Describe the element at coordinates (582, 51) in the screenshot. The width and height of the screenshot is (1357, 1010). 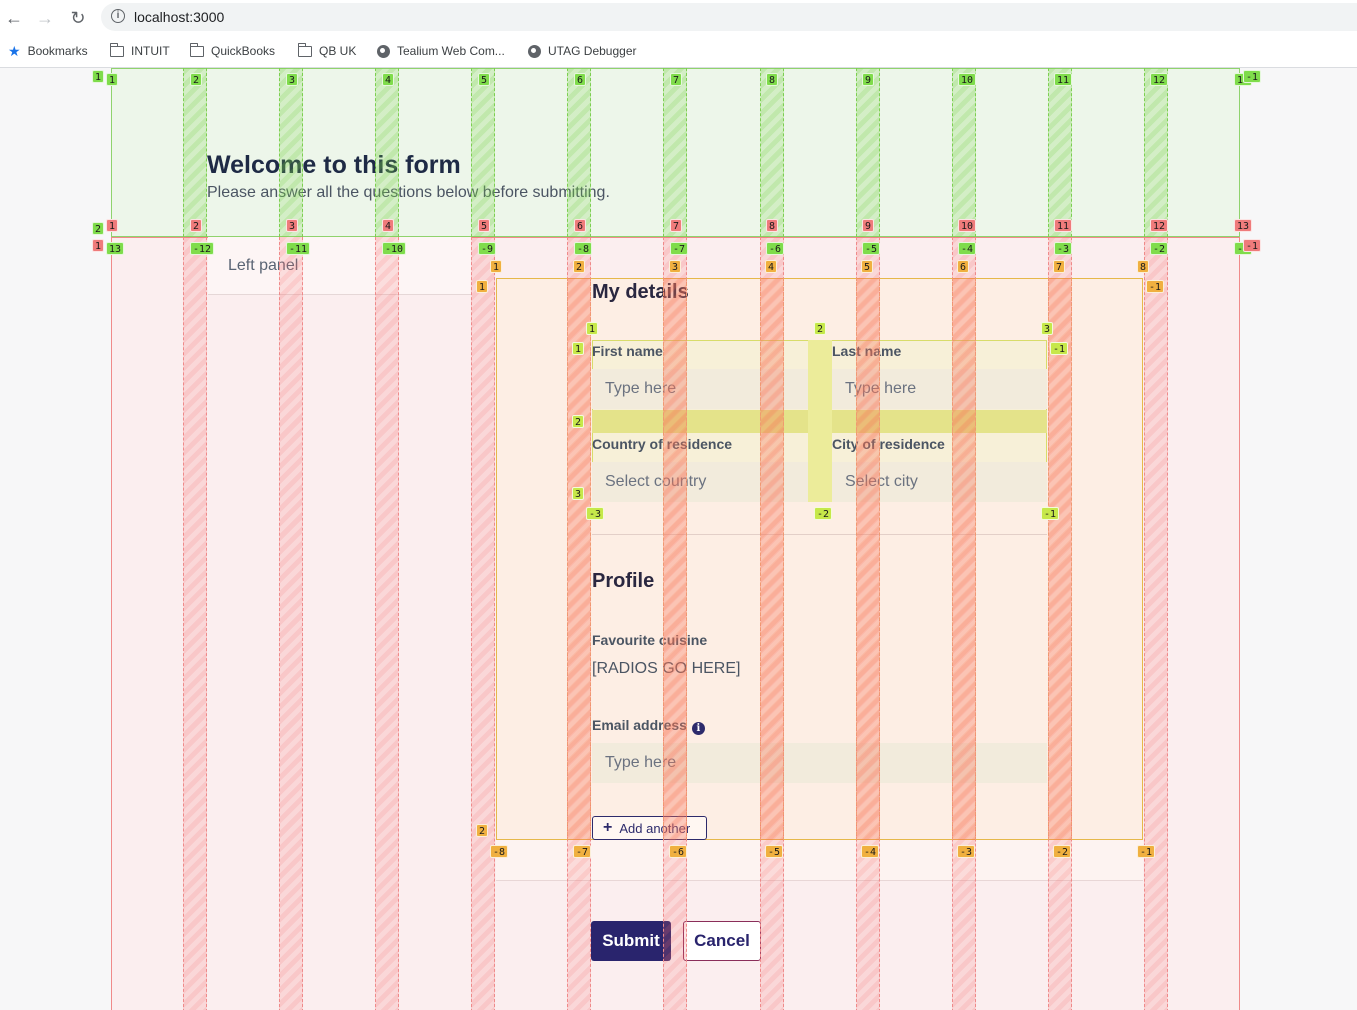
I see `bookmark-utag-debugger: UTAG Debugger` at that location.